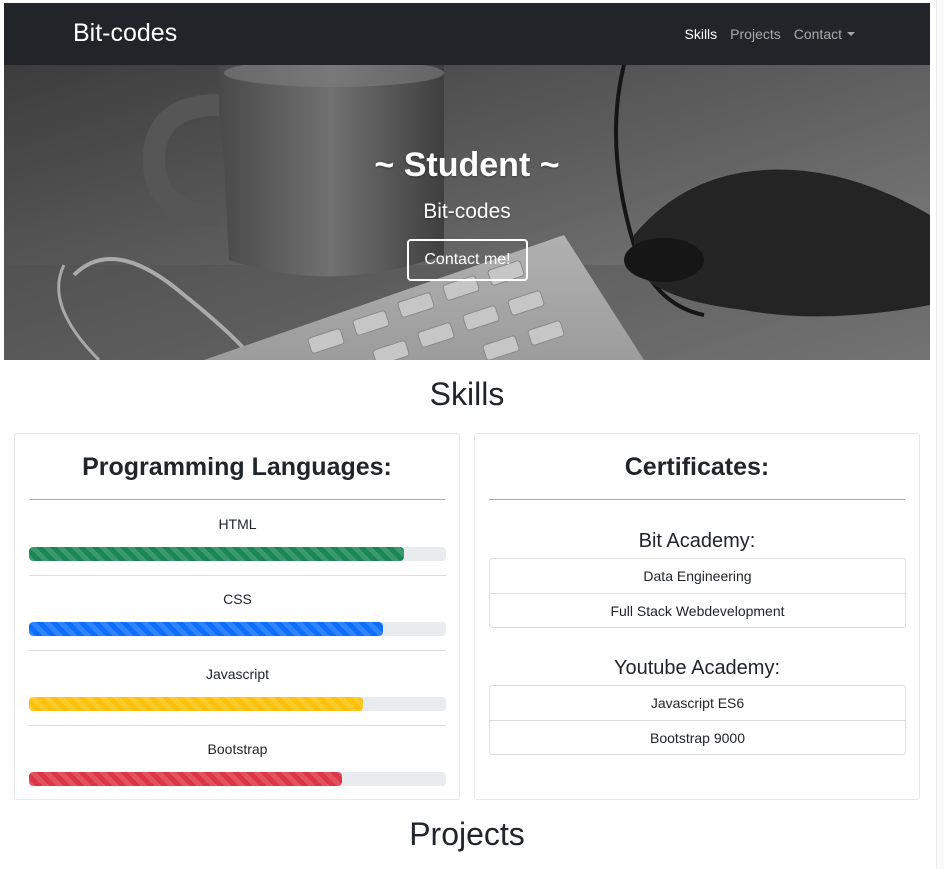 This screenshot has width=944, height=869. I want to click on skill-name: Javascript, so click(237, 674).